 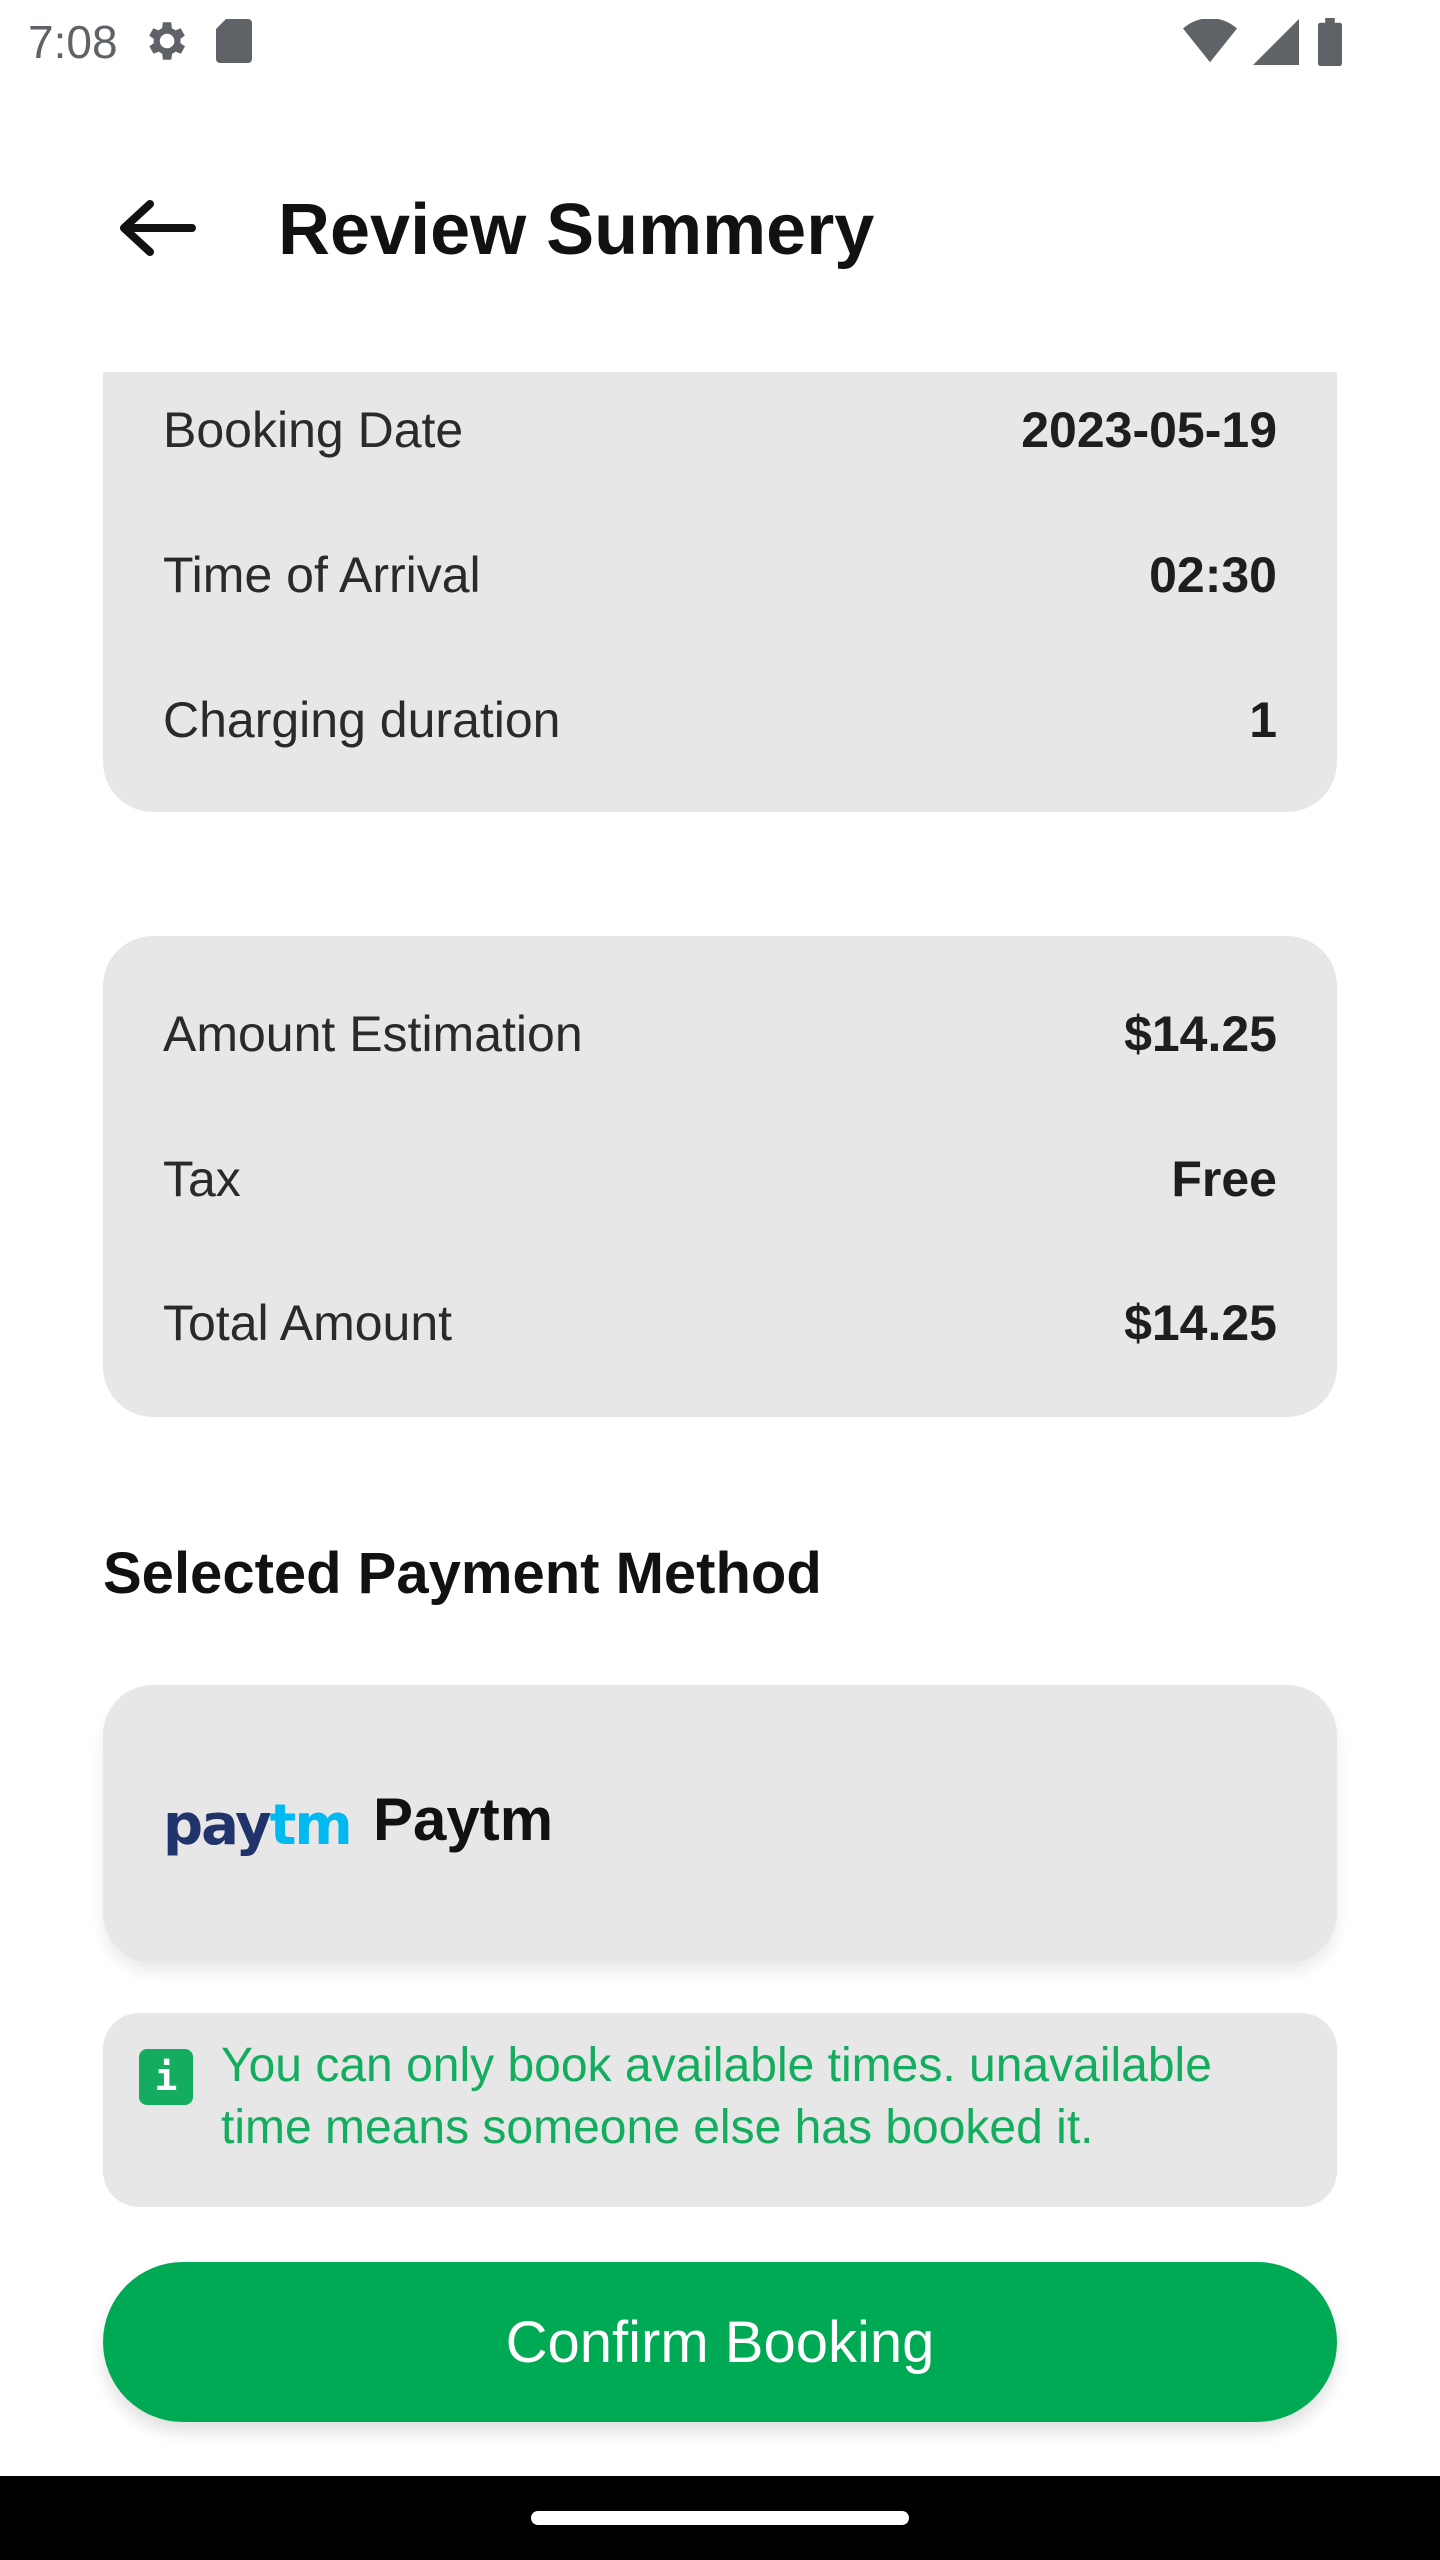 I want to click on sd-card-icon, so click(x=234, y=43).